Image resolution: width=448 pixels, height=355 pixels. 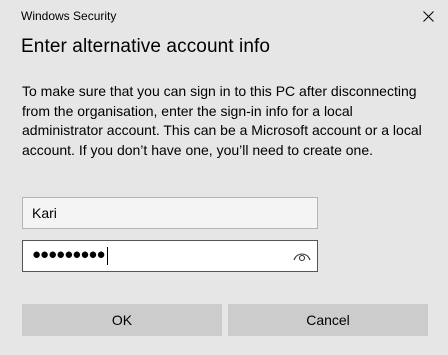 I want to click on eye-icon, so click(x=302, y=257).